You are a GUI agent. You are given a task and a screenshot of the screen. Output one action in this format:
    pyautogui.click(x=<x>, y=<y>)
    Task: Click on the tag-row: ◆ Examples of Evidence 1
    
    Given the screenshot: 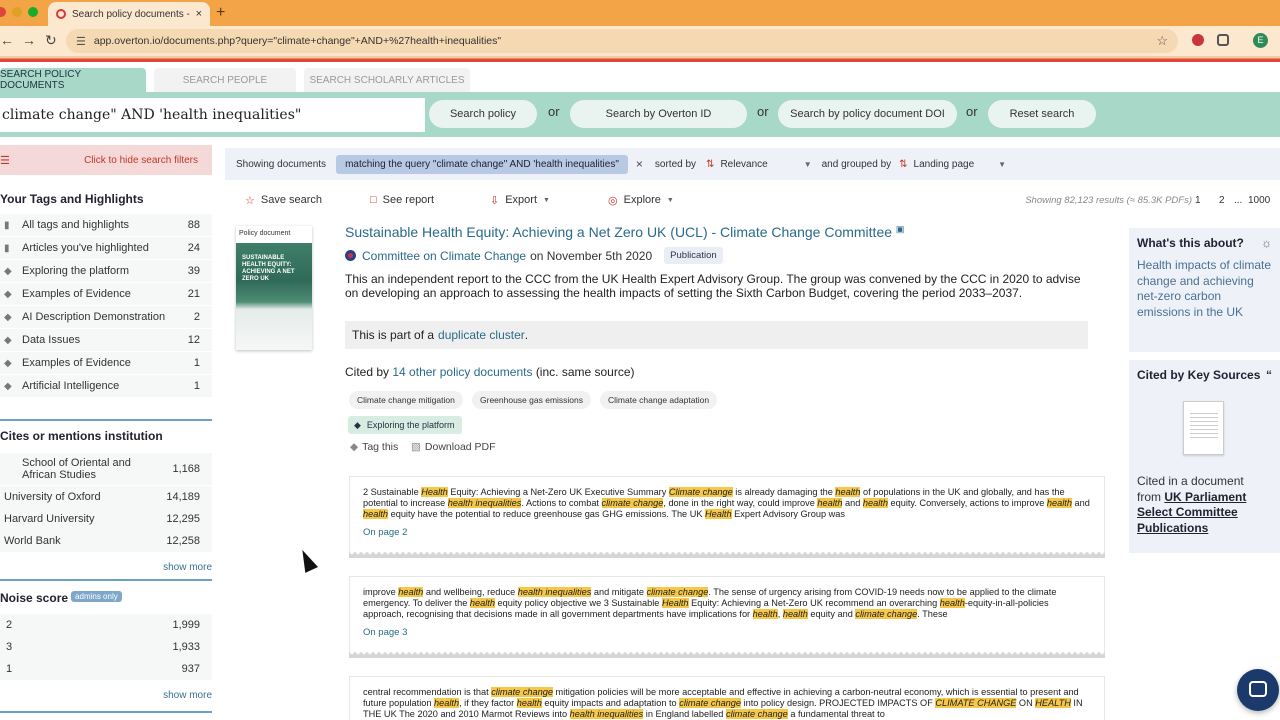 What is the action you would take?
    pyautogui.click(x=106, y=363)
    